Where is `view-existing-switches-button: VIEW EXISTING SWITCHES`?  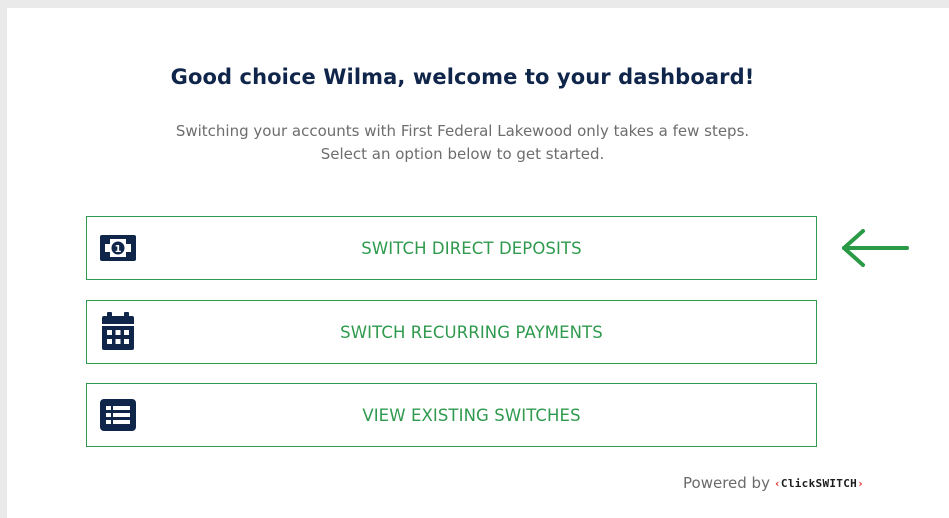
view-existing-switches-button: VIEW EXISTING SWITCHES is located at coordinates (451, 415).